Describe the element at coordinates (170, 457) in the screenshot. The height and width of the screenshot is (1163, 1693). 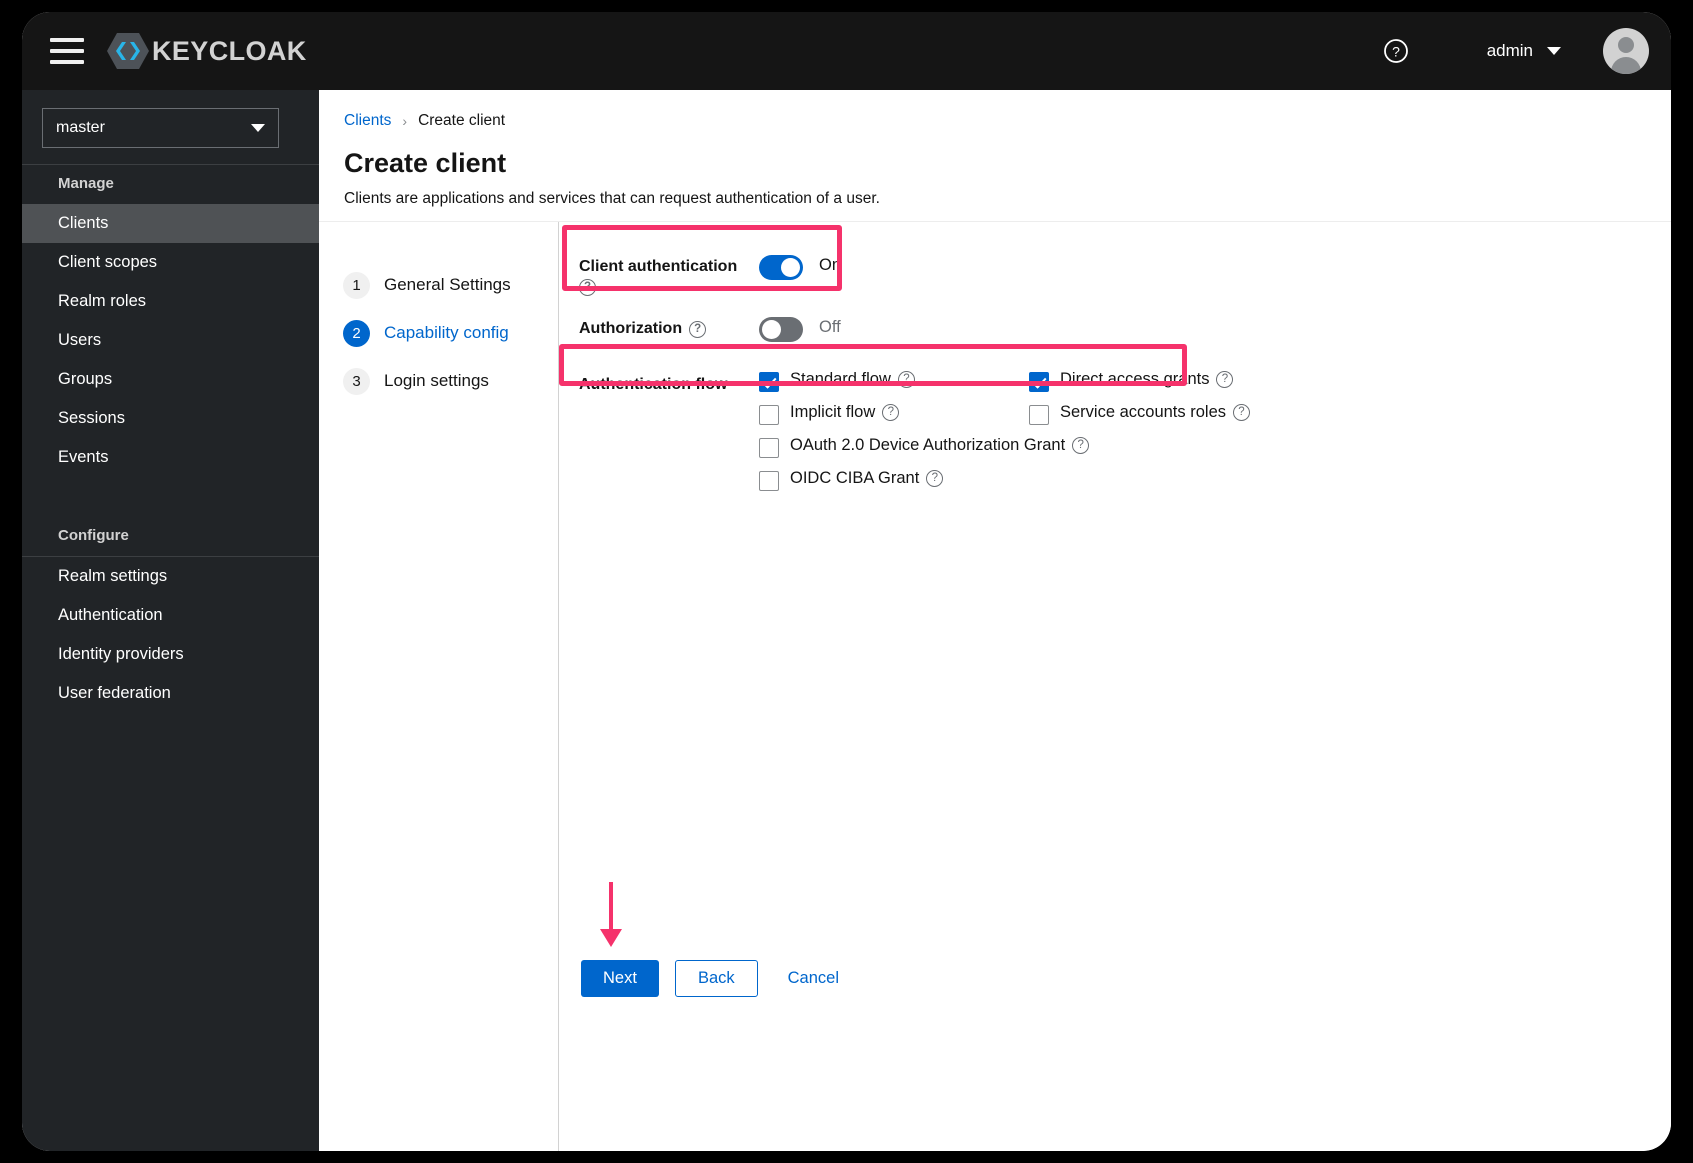
I see `sidebar-item-events: Events` at that location.